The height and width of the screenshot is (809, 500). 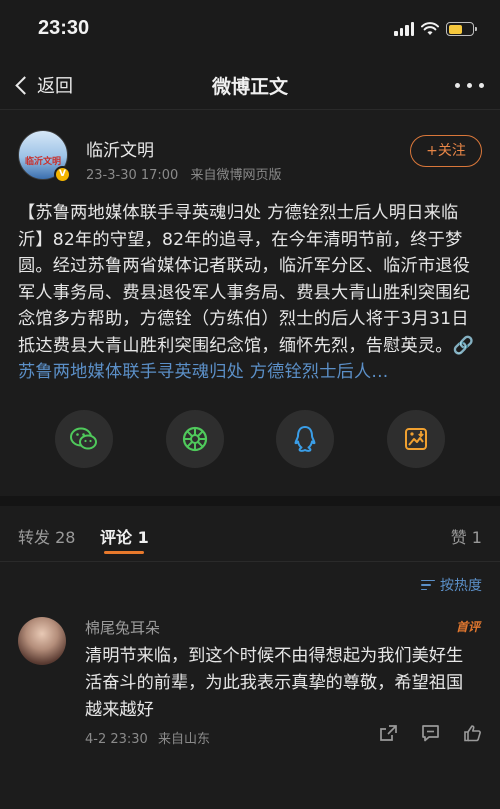 What do you see at coordinates (42, 162) in the screenshot?
I see `avatar-text: 临沂文明` at bounding box center [42, 162].